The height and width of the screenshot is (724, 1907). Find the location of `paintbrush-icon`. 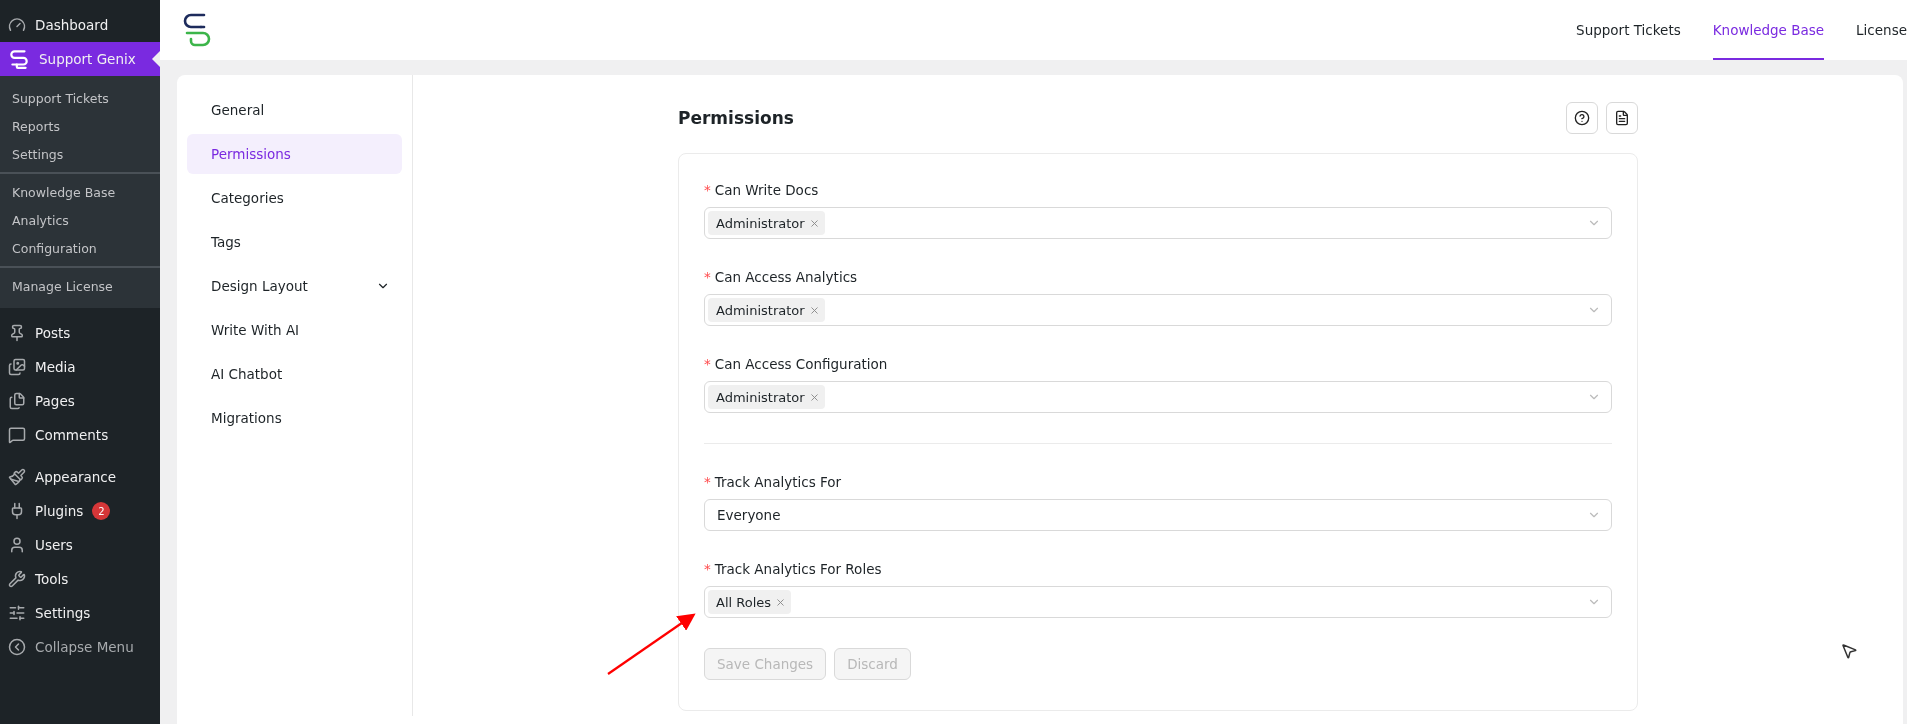

paintbrush-icon is located at coordinates (17, 477).